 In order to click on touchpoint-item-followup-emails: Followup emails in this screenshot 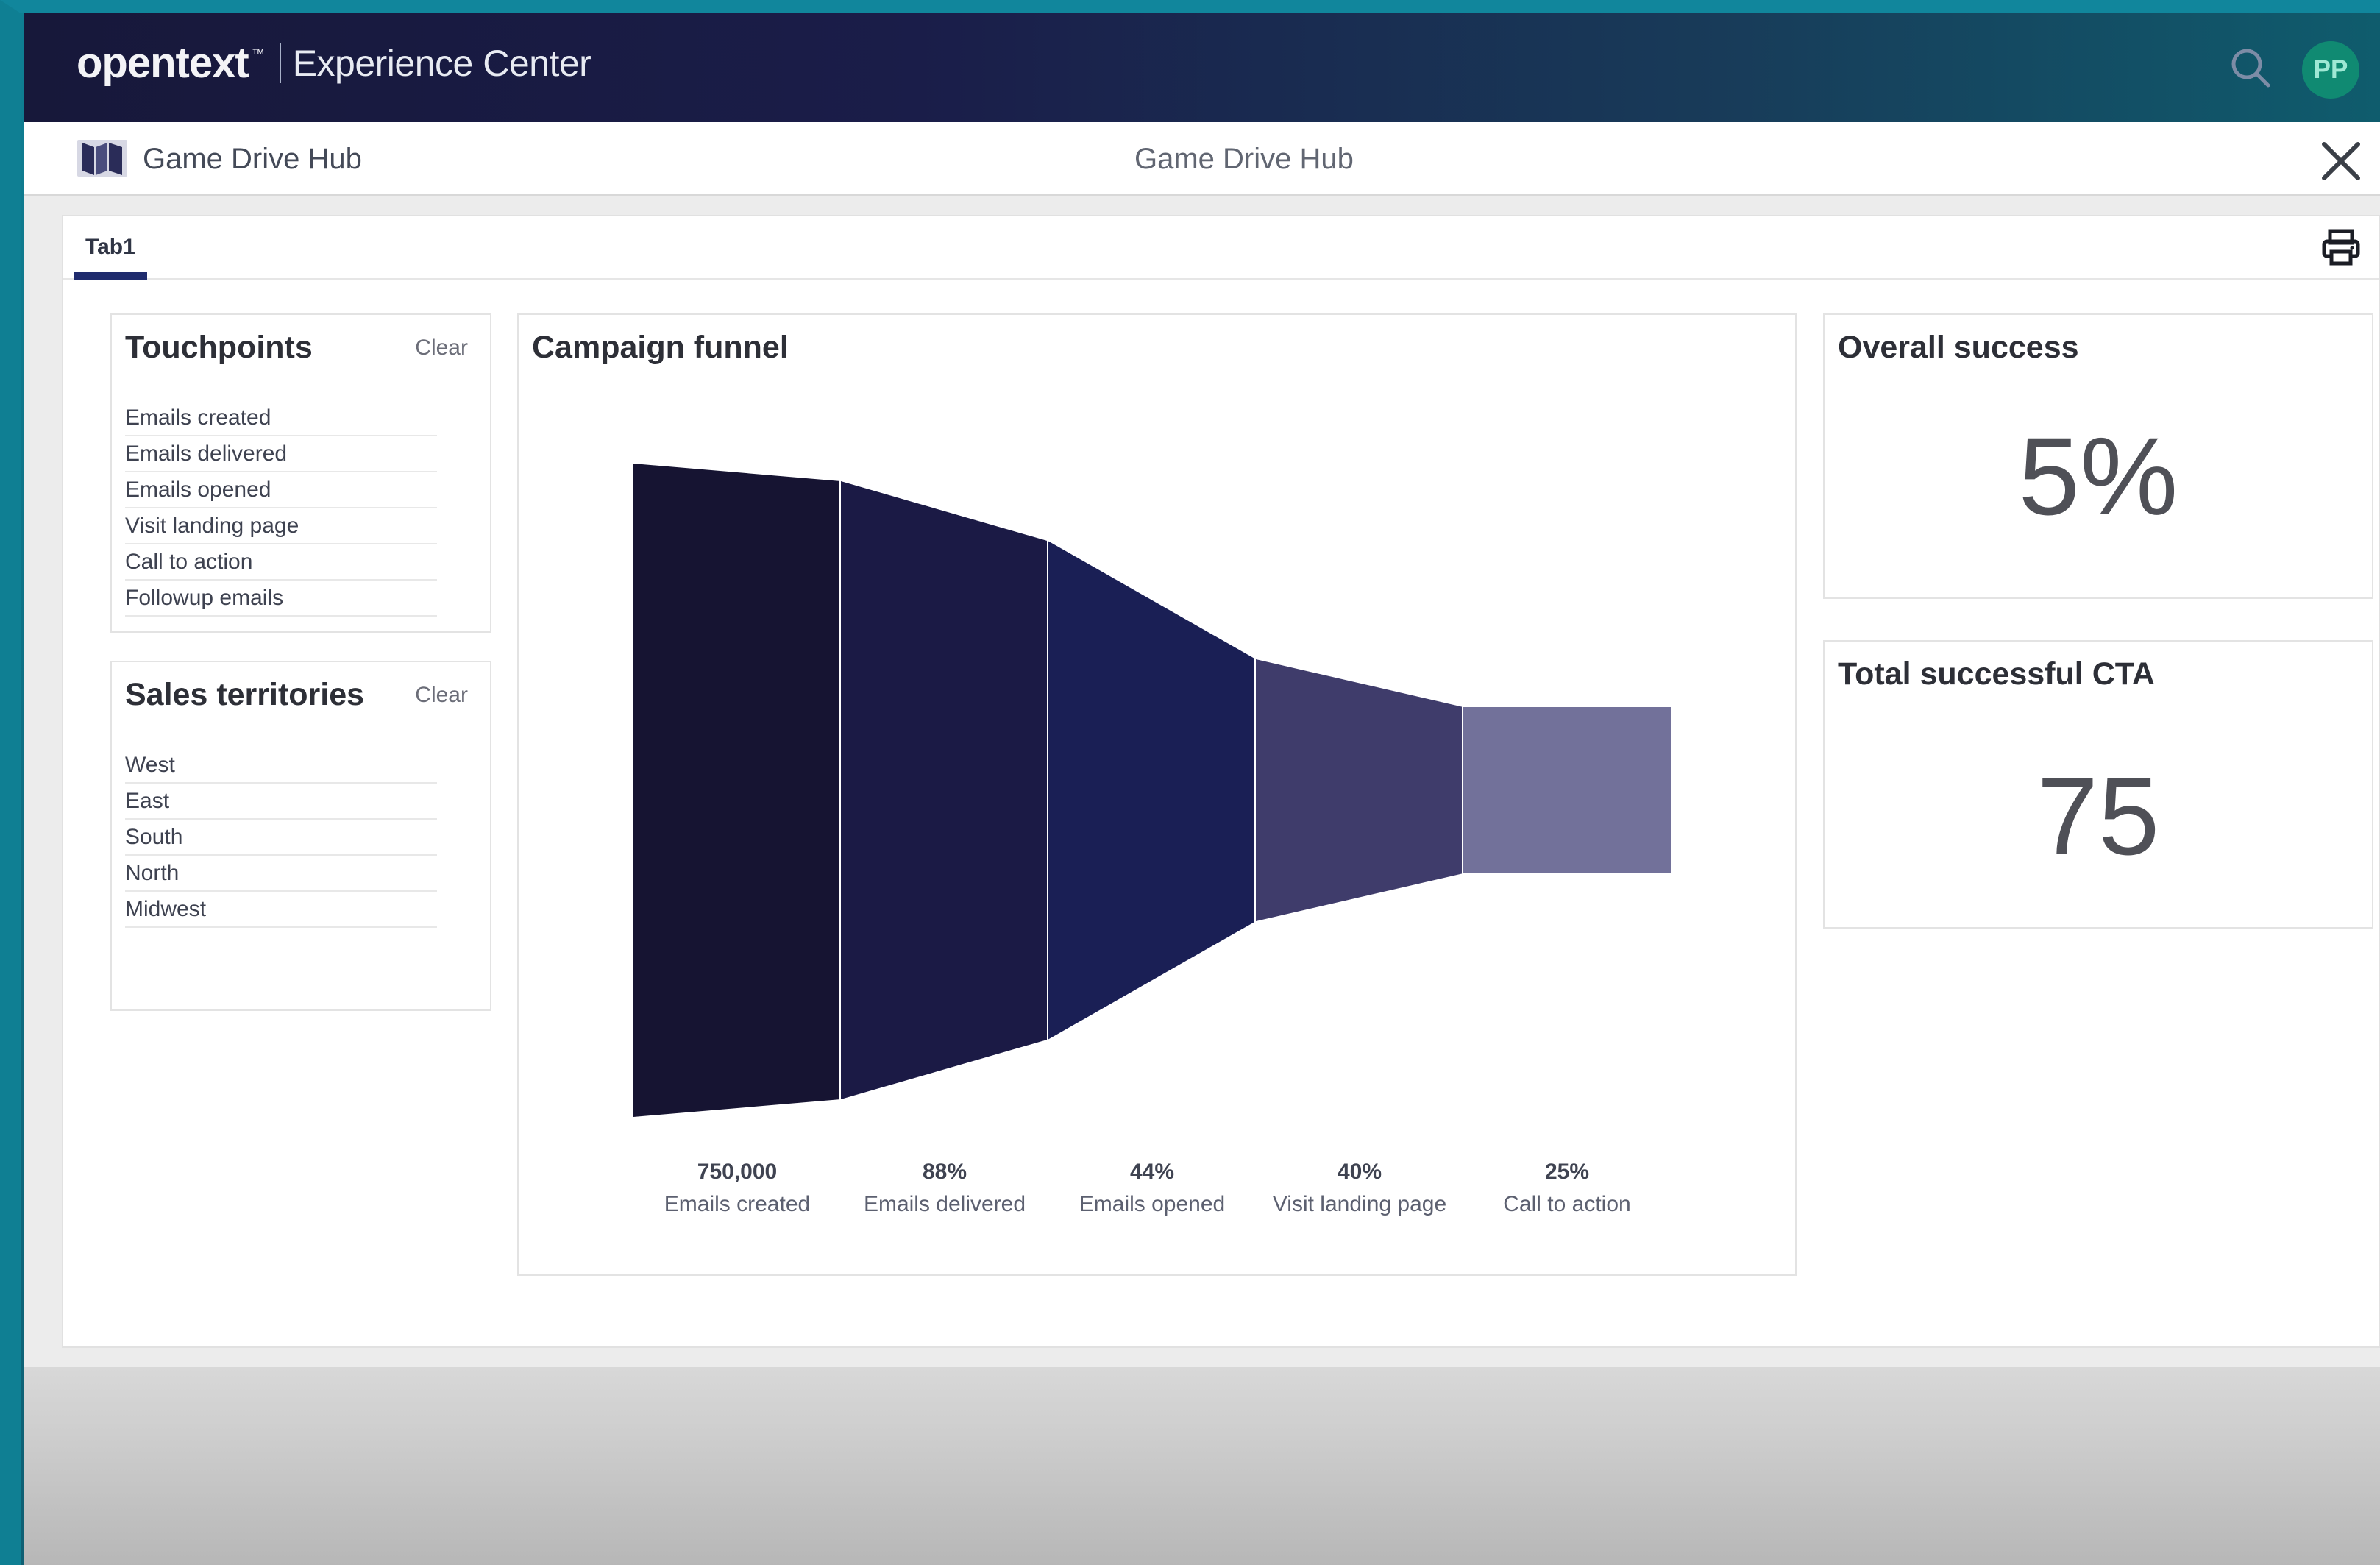, I will do `click(281, 599)`.